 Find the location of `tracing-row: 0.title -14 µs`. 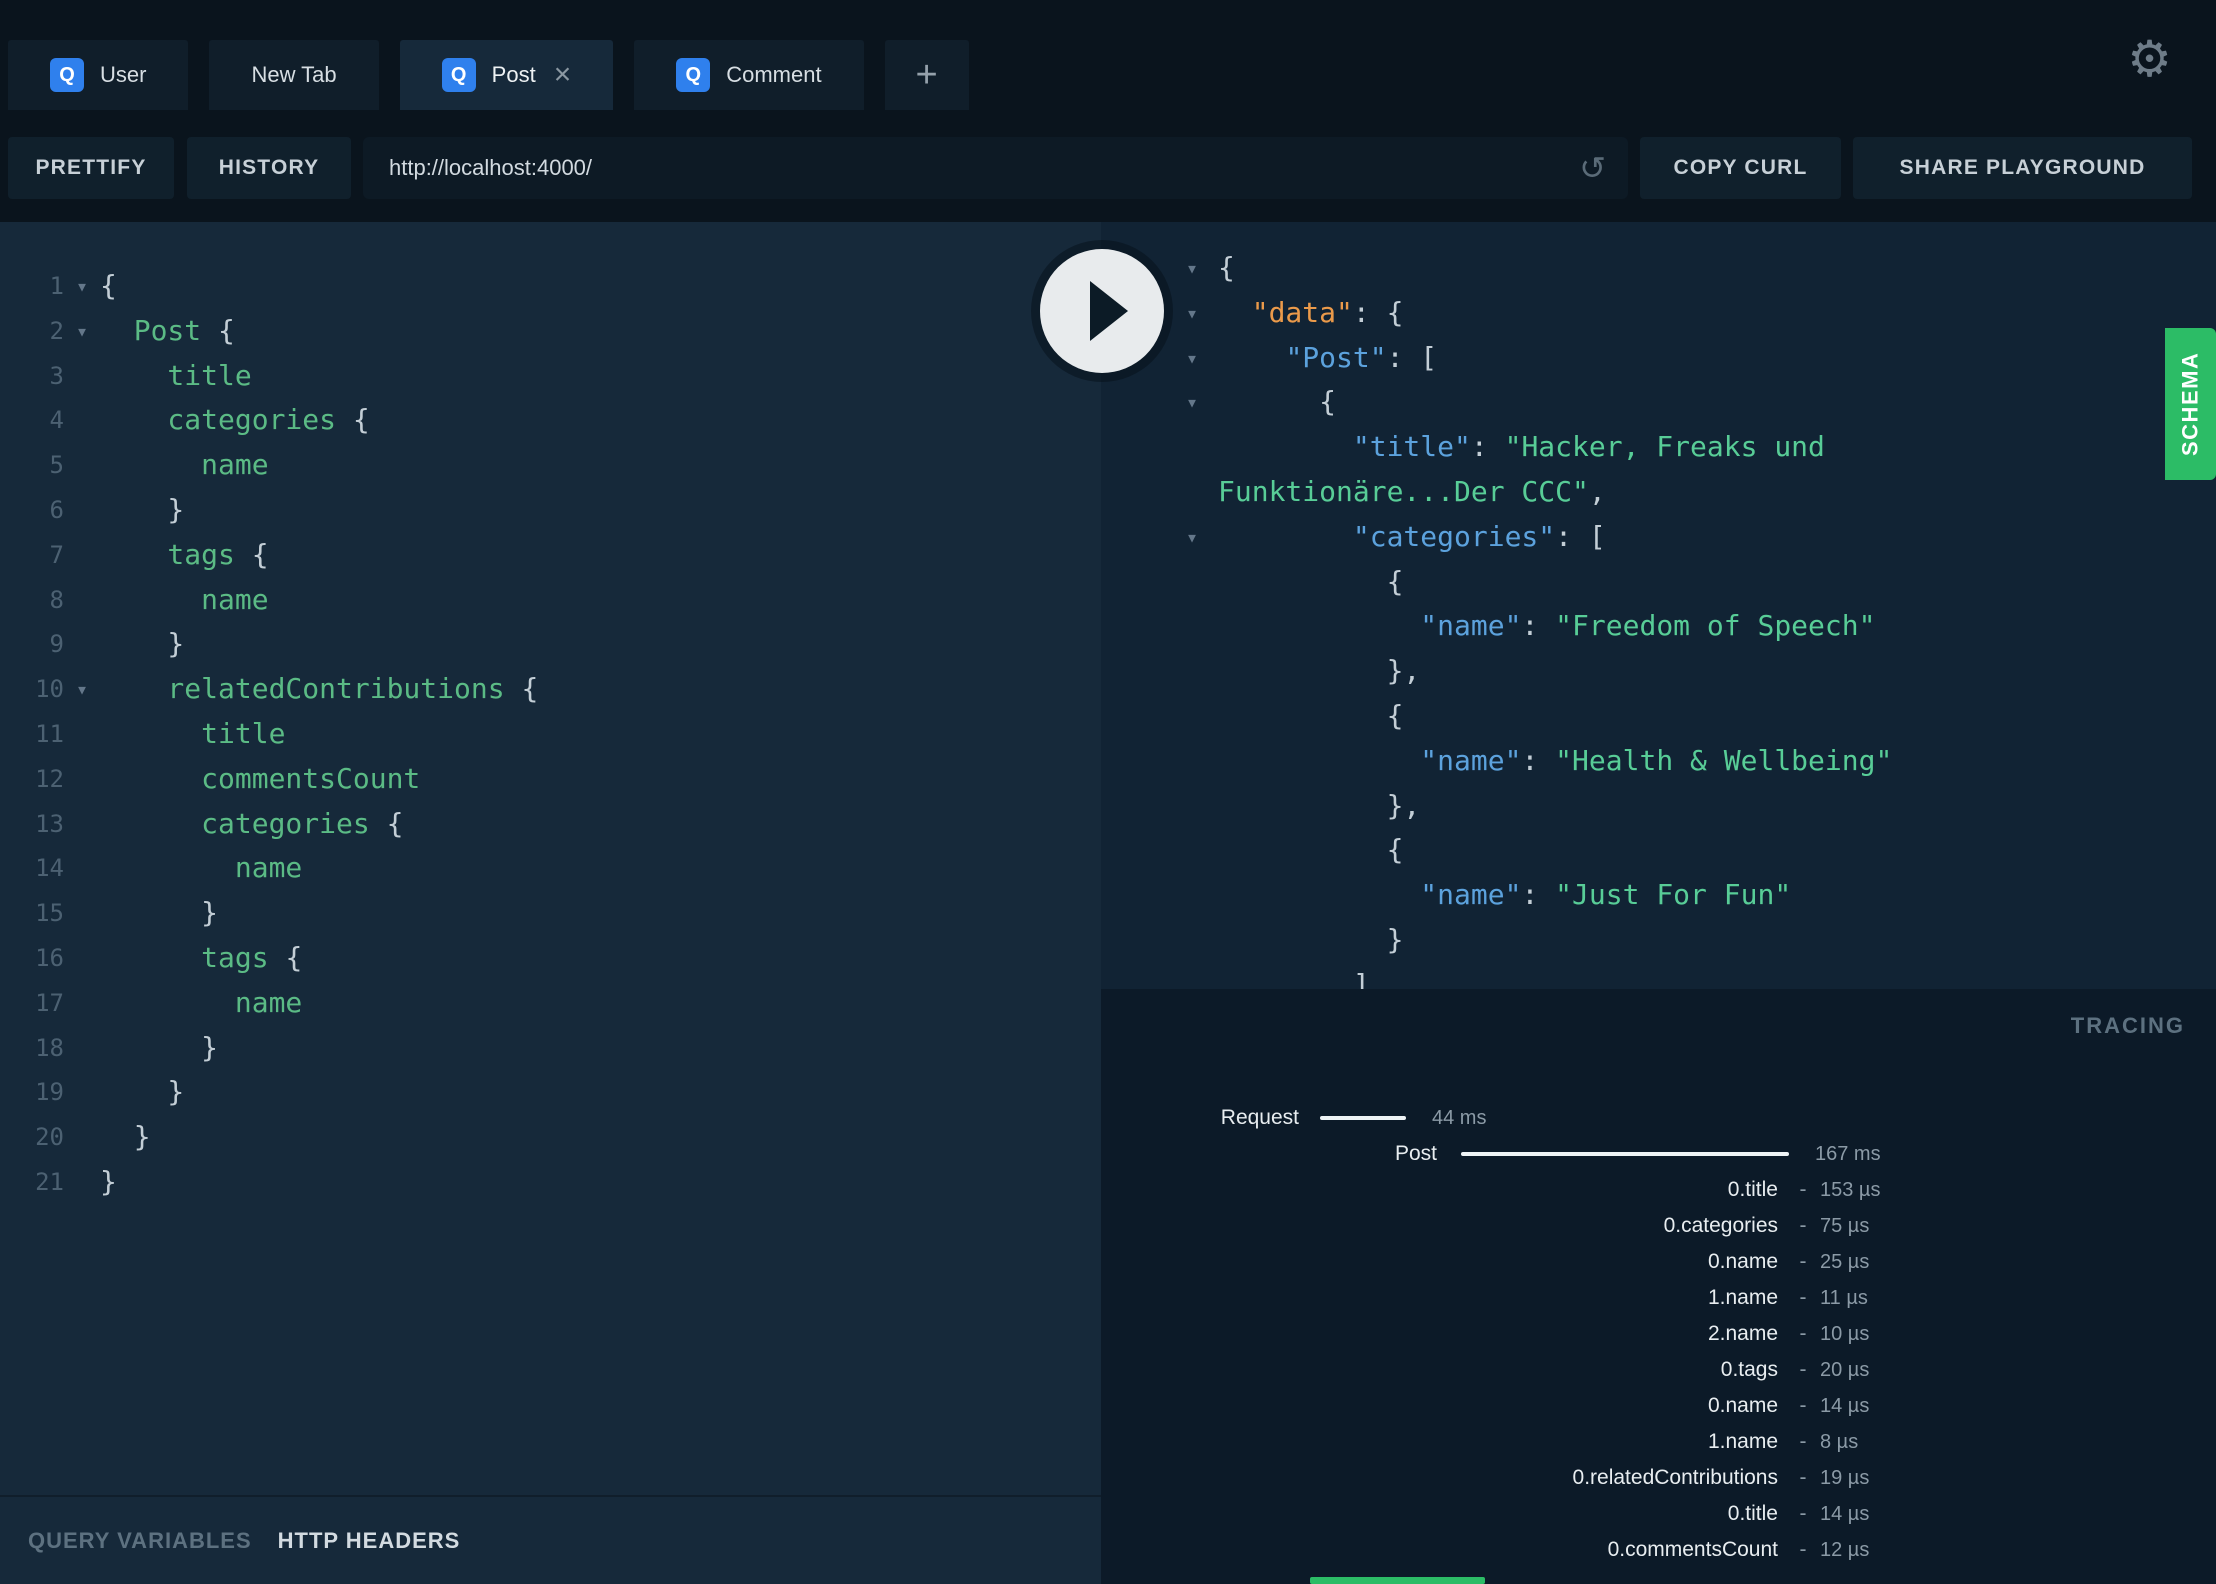

tracing-row: 0.title -14 µs is located at coordinates (1658, 1514).